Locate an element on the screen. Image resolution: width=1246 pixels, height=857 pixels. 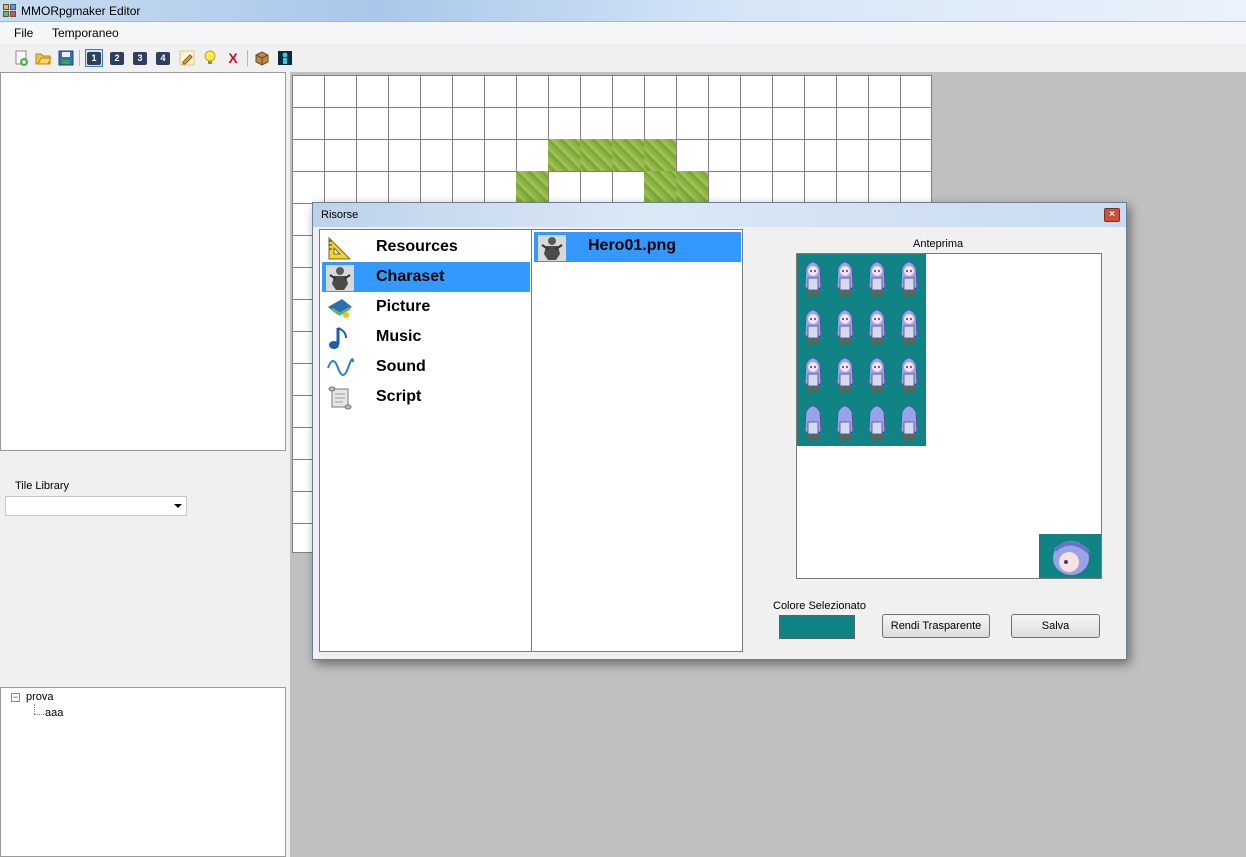
tile-library-label: Tile Library is located at coordinates (42, 486).